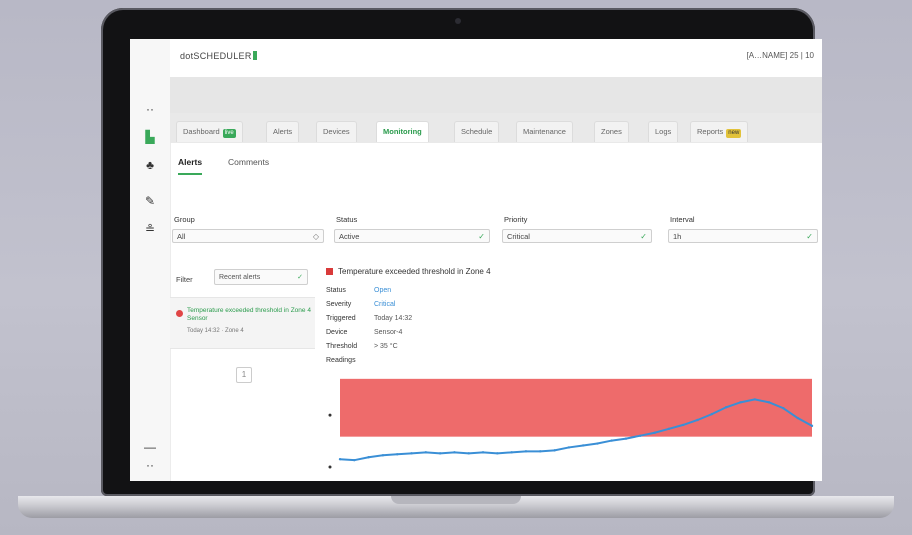  What do you see at coordinates (219, 56) in the screenshot?
I see `app-logo: dotSCHEDULER` at bounding box center [219, 56].